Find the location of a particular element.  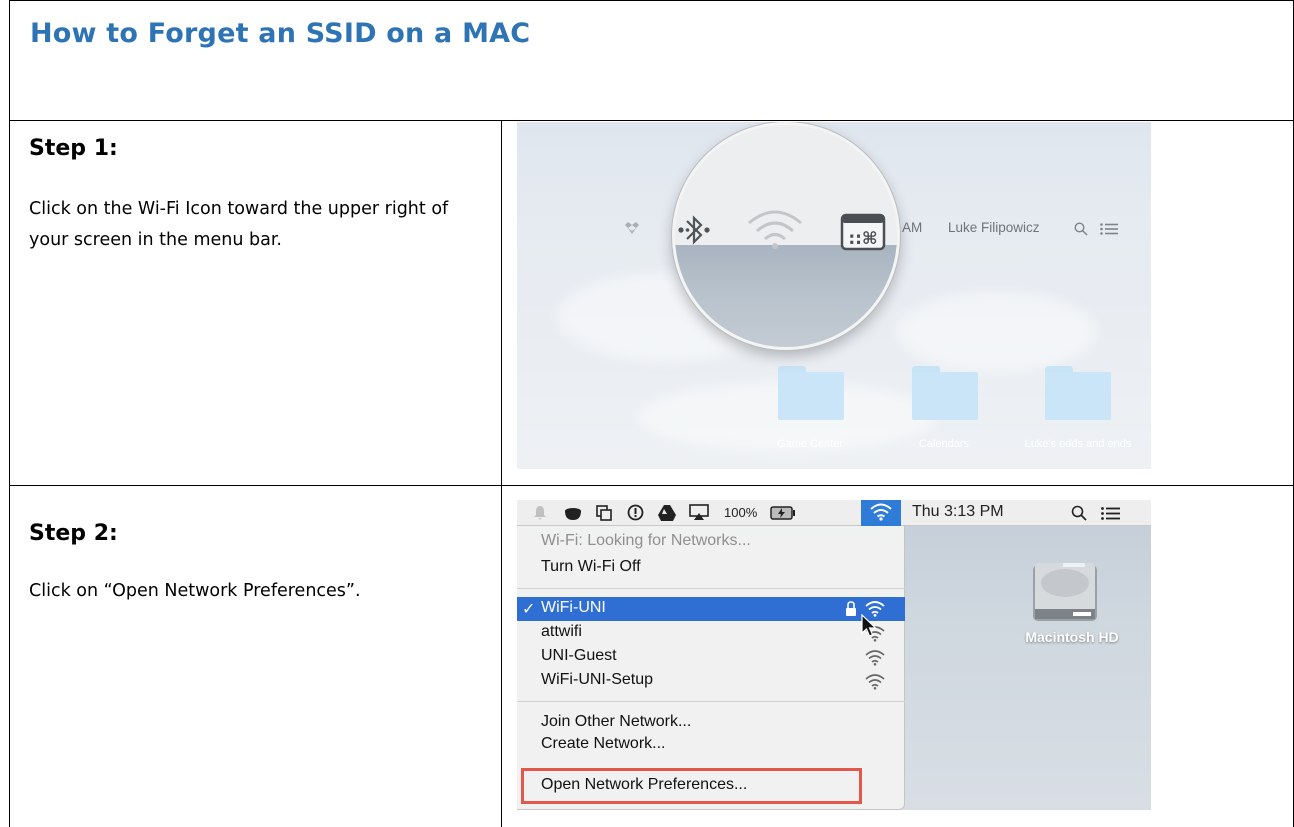

network-item: WiFi-UNI-Setup is located at coordinates (597, 680).